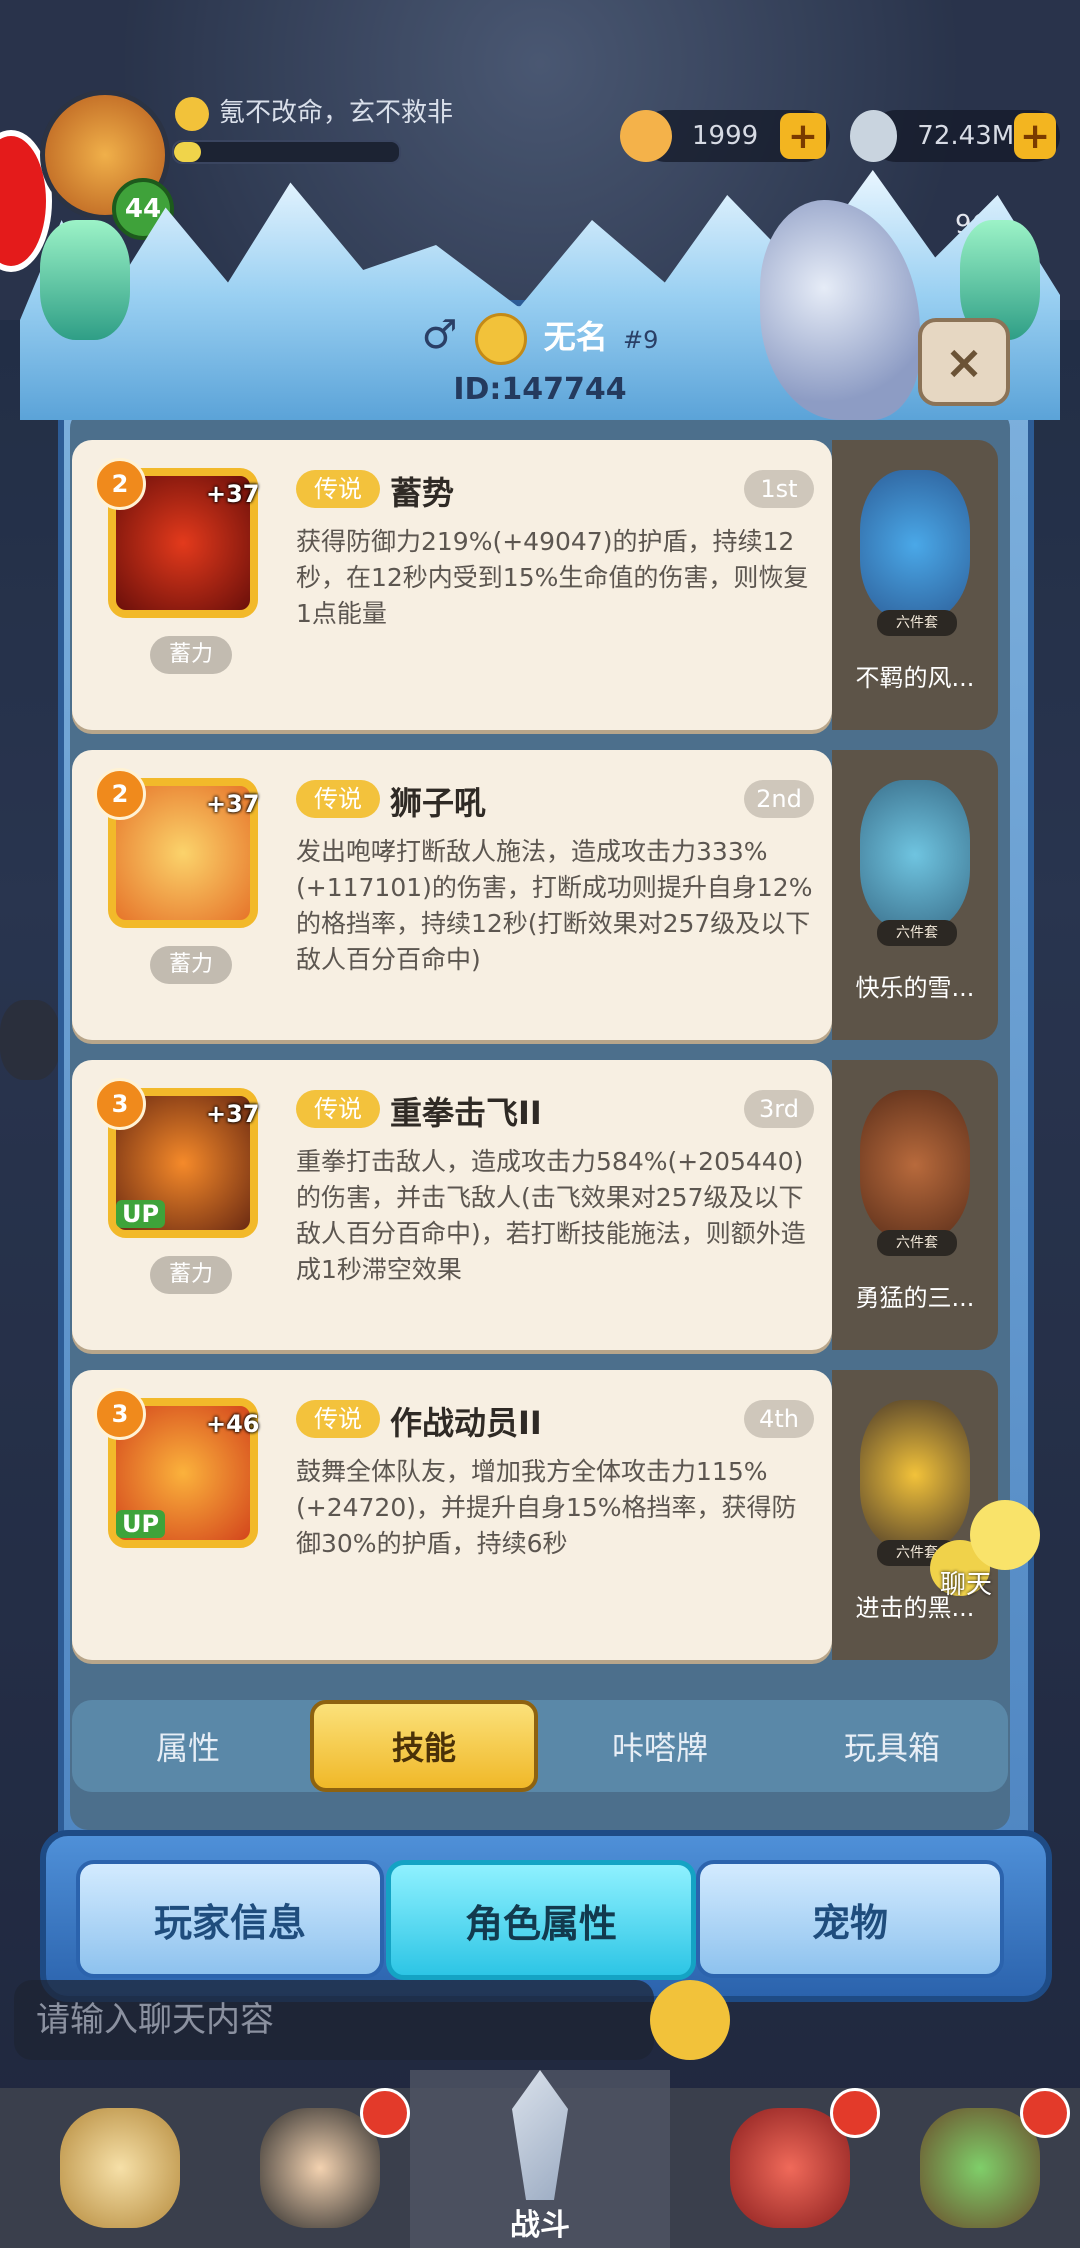 The image size is (1080, 2248). Describe the element at coordinates (286, 152) in the screenshot. I see `xp-bar` at that location.